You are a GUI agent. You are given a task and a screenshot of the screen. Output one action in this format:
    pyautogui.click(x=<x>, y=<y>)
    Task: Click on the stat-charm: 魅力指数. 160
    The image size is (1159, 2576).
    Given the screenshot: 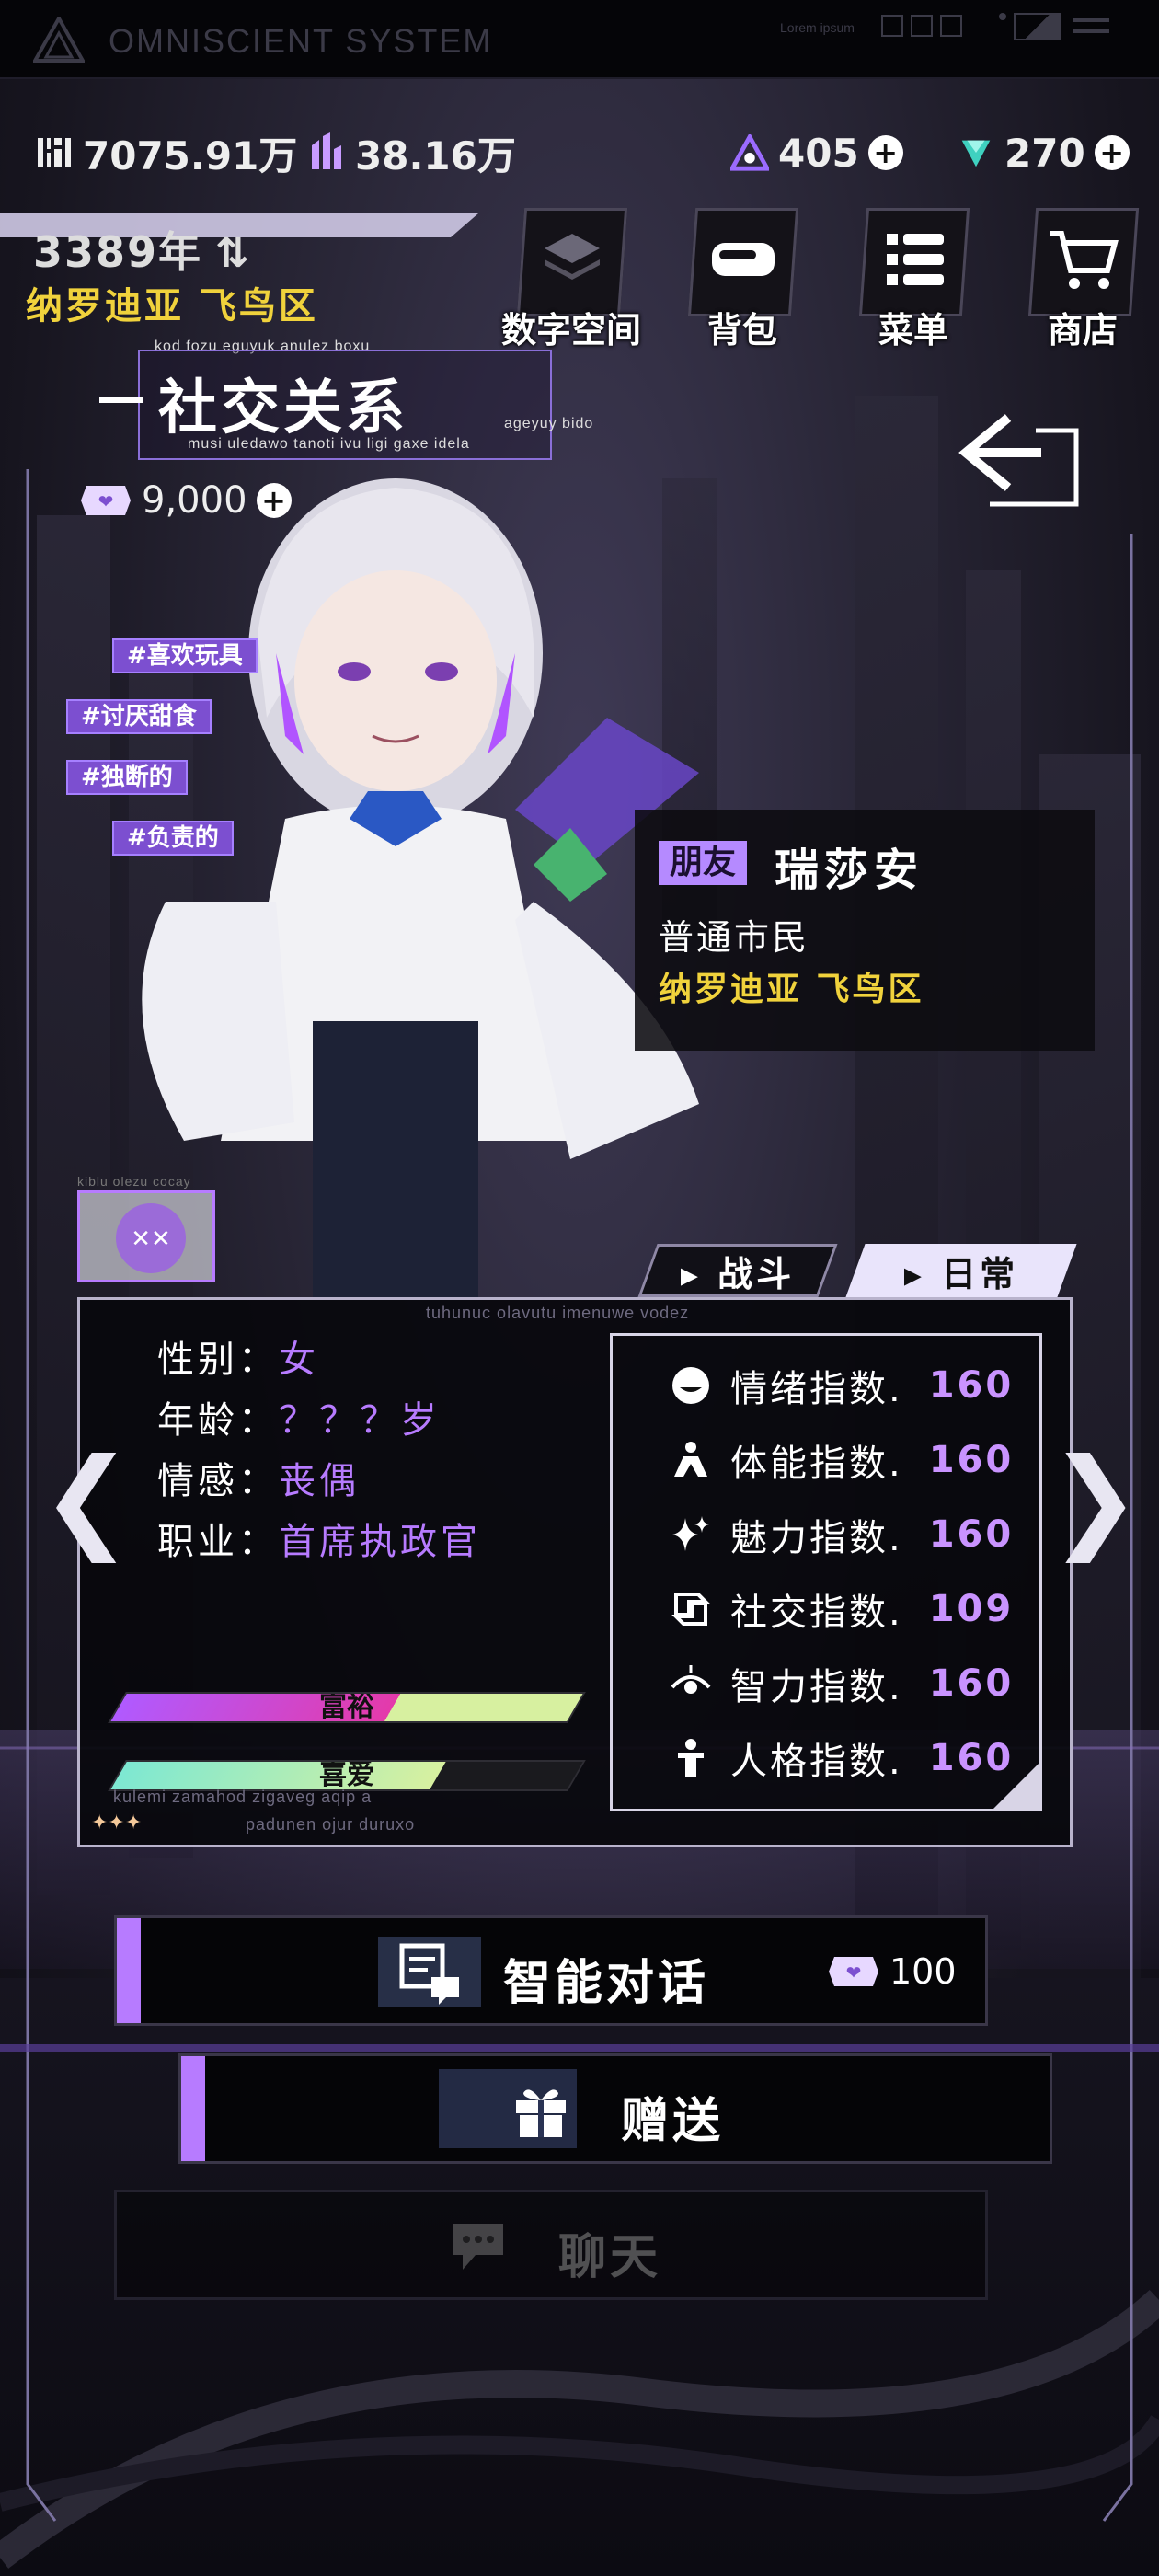 What is the action you would take?
    pyautogui.click(x=852, y=1534)
    